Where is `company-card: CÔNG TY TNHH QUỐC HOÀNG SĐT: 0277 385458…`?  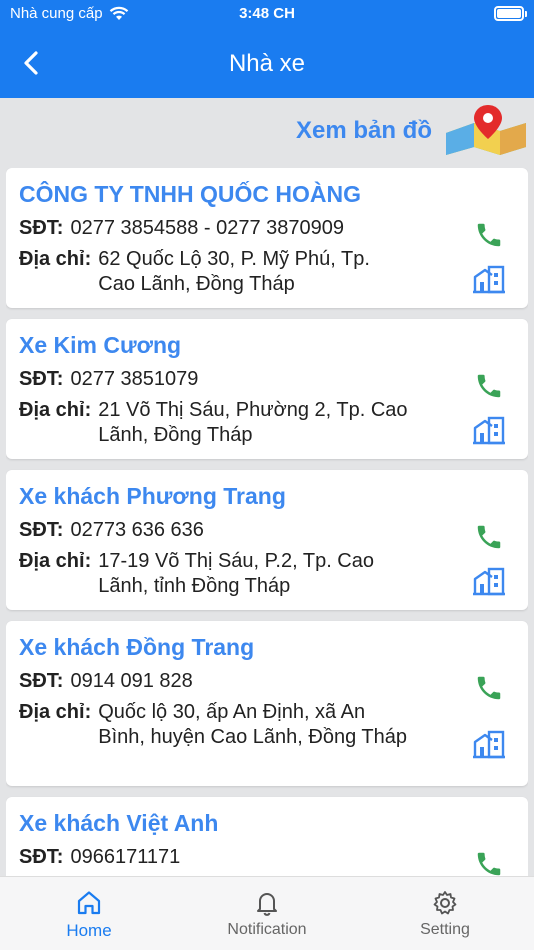
company-card: CÔNG TY TNHH QUỐC HOÀNG SĐT: 0277 385458… is located at coordinates (267, 238).